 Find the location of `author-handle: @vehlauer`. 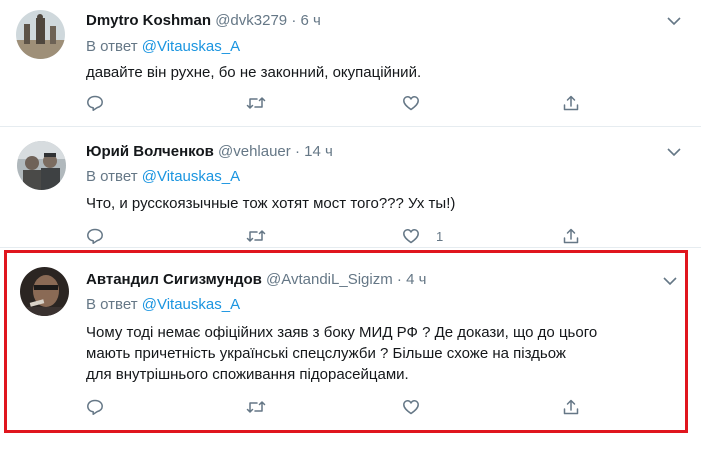

author-handle: @vehlauer is located at coordinates (254, 151).